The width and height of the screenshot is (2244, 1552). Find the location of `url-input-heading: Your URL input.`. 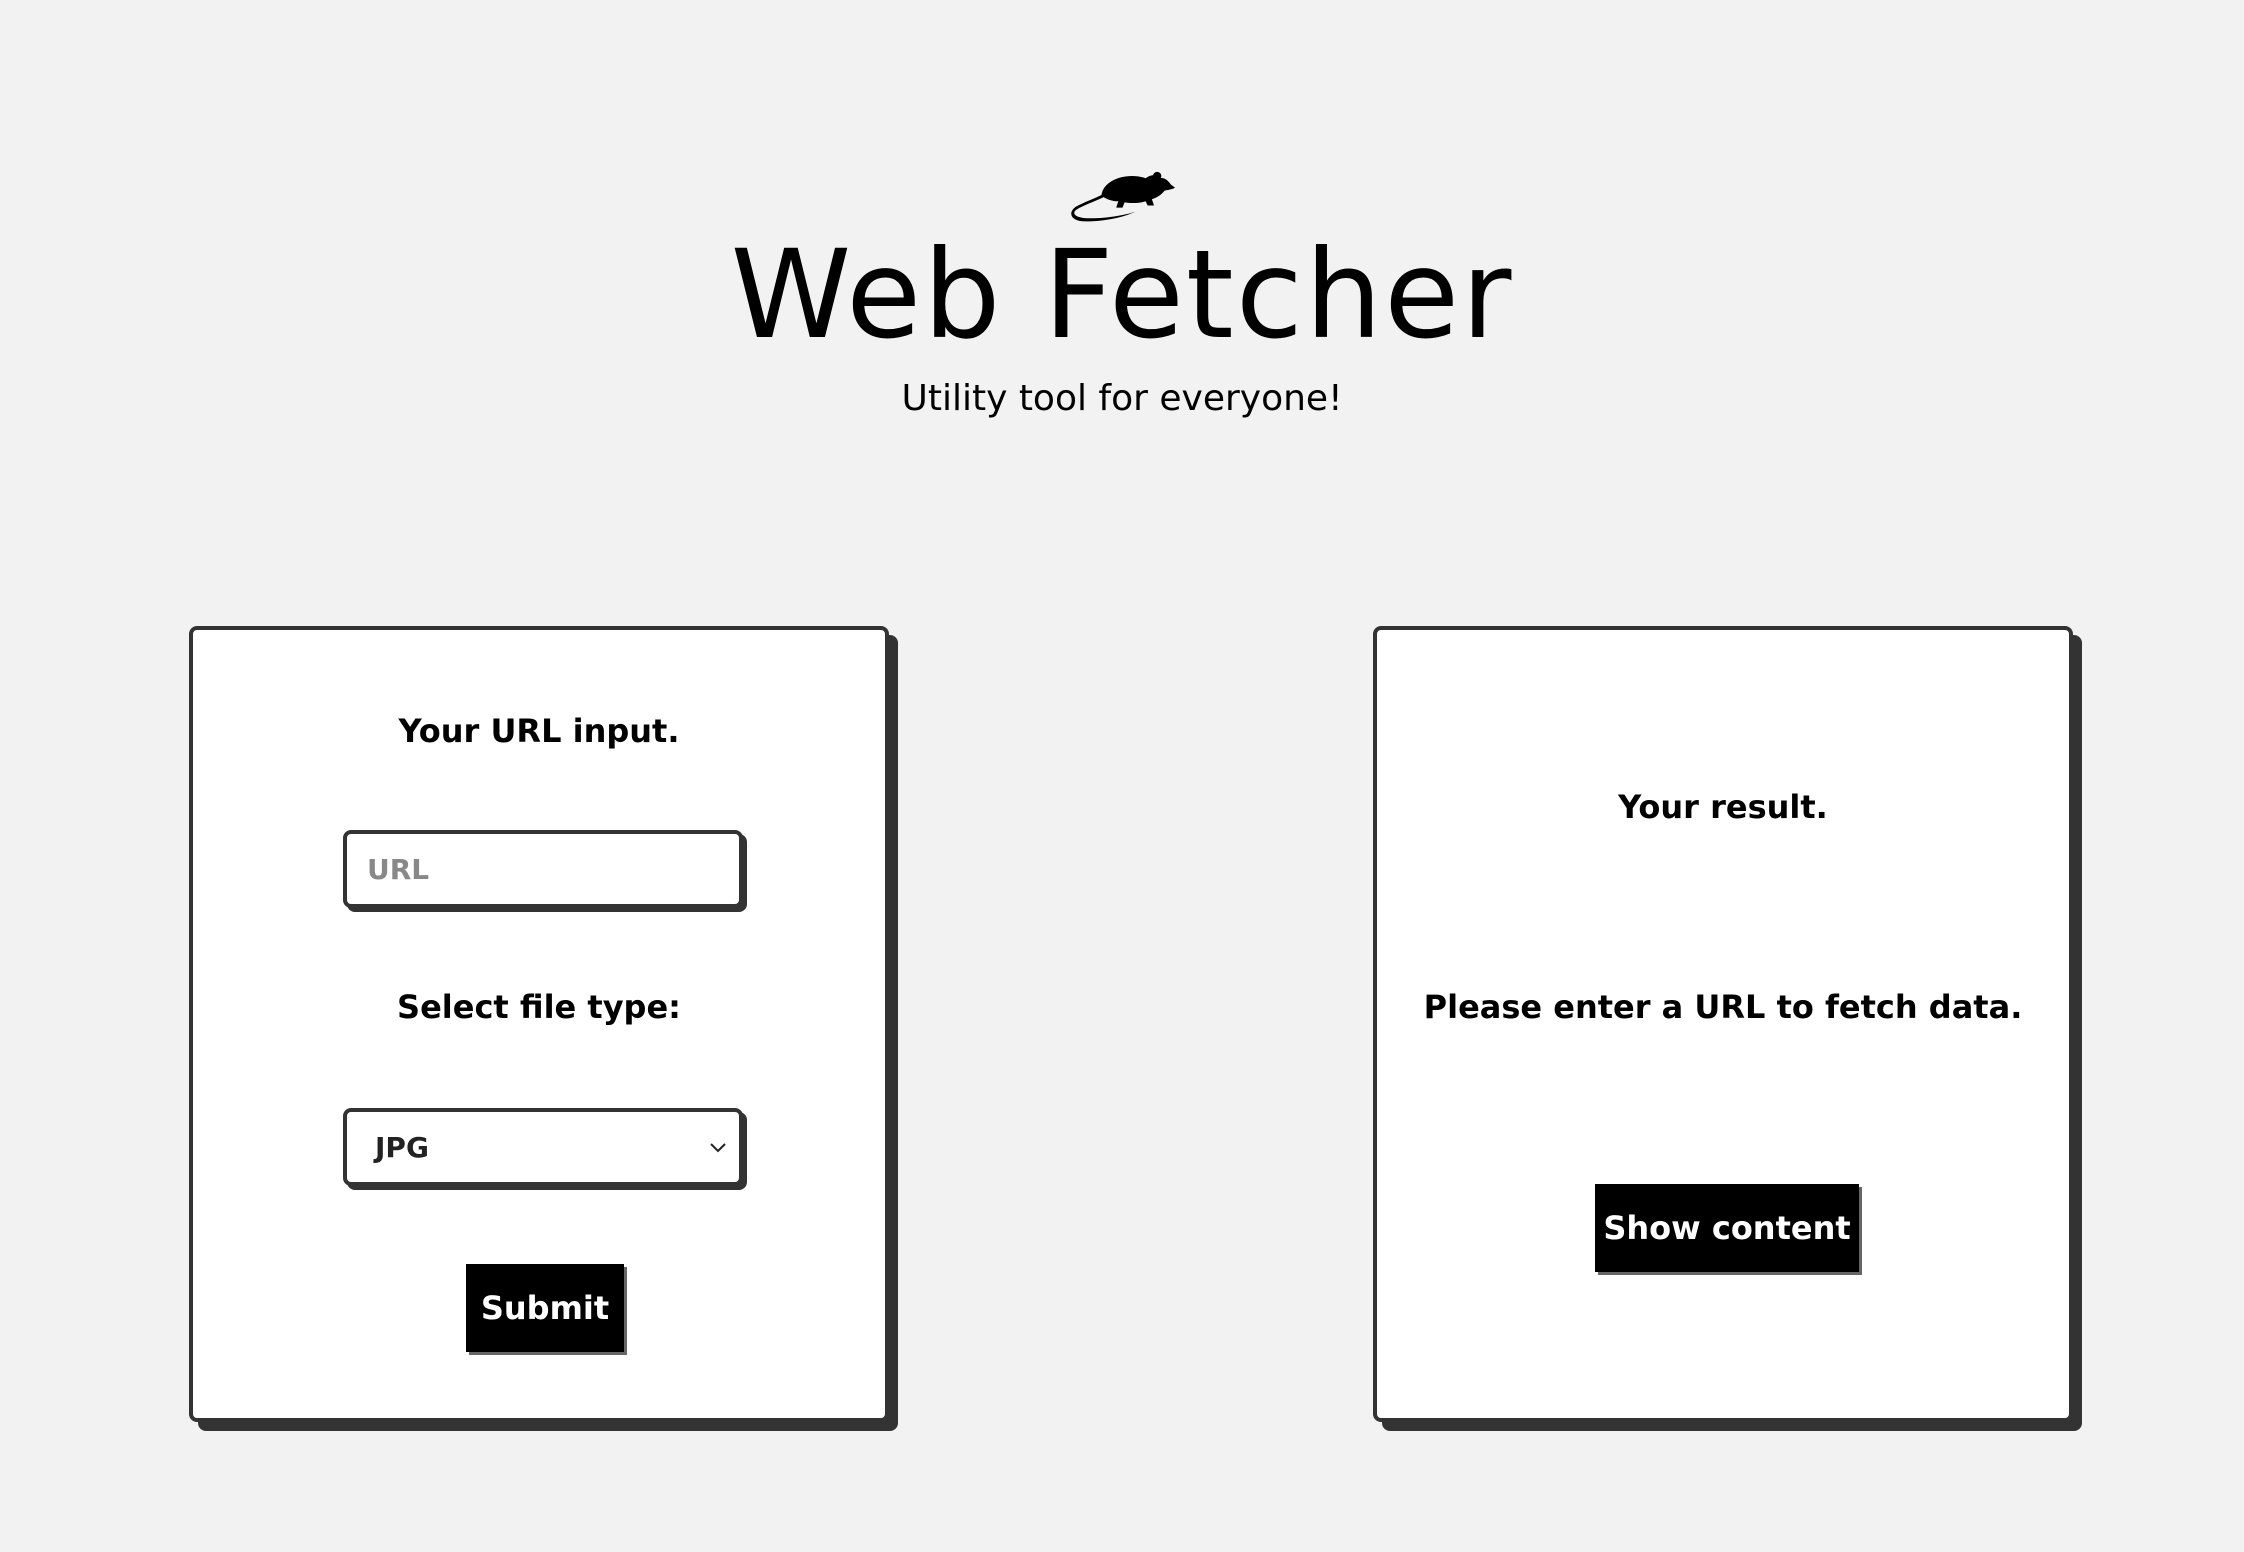

url-input-heading: Your URL input. is located at coordinates (539, 731).